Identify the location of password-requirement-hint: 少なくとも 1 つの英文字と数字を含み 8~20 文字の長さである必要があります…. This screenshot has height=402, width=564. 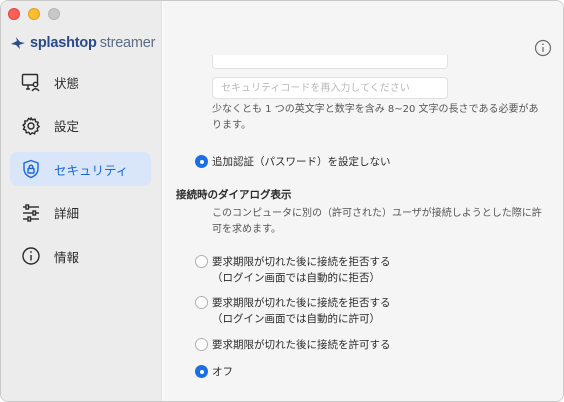
(375, 117).